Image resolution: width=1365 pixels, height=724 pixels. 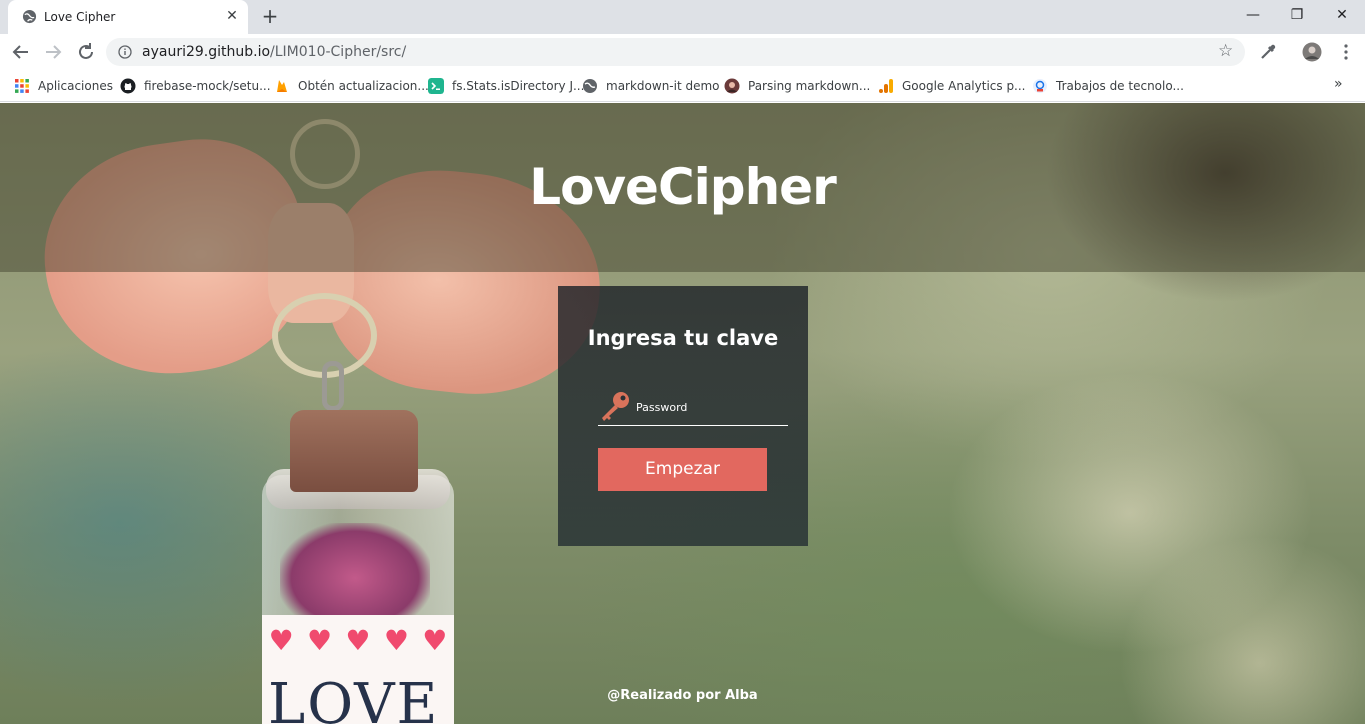 I want to click on kebab-menu-icon, so click(x=1346, y=52).